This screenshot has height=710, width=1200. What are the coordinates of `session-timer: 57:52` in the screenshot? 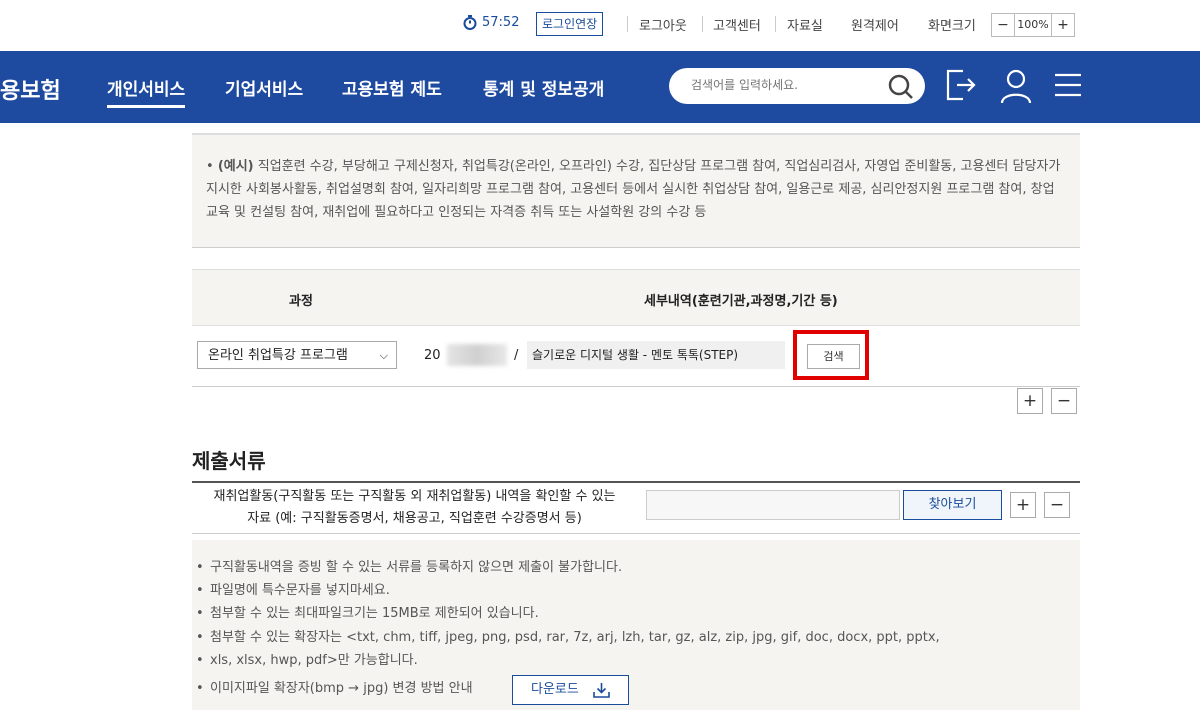 It's located at (491, 22).